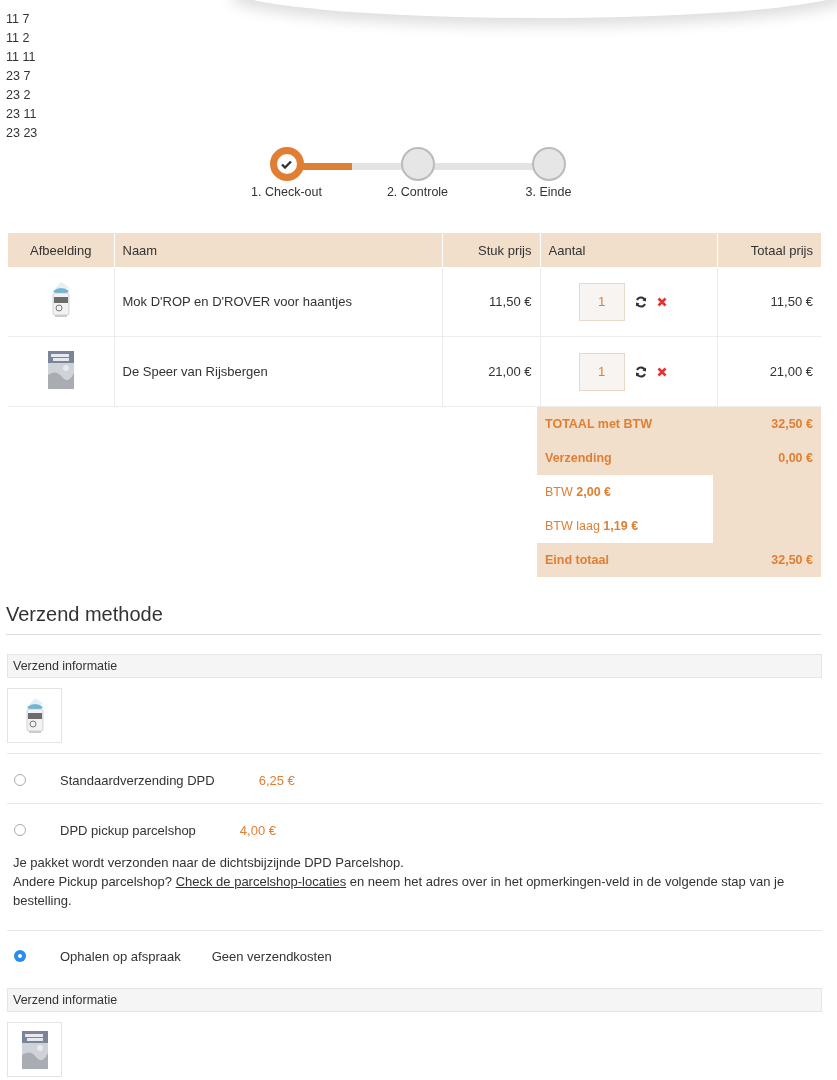  Describe the element at coordinates (195, 371) in the screenshot. I see `product-name: De Speer van Rijsbergen` at that location.